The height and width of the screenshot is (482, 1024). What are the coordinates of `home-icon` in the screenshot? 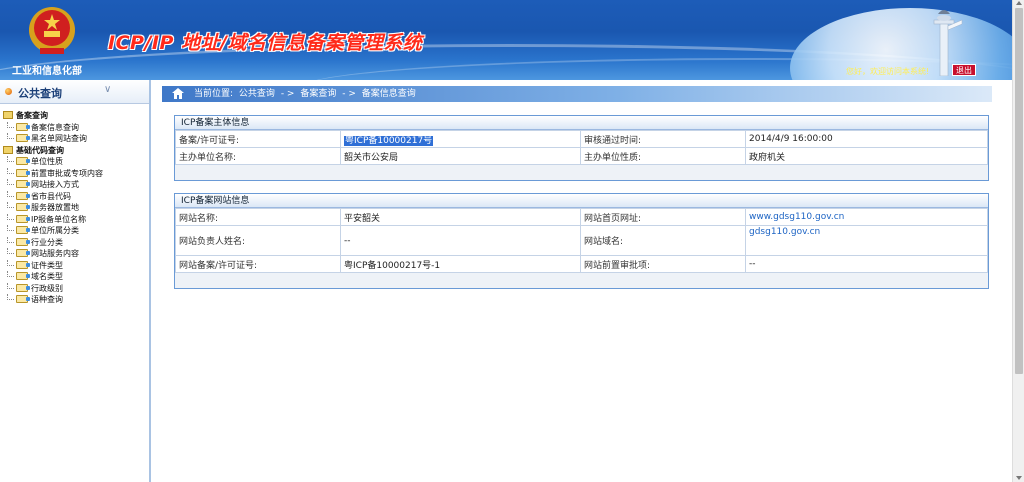 It's located at (178, 93).